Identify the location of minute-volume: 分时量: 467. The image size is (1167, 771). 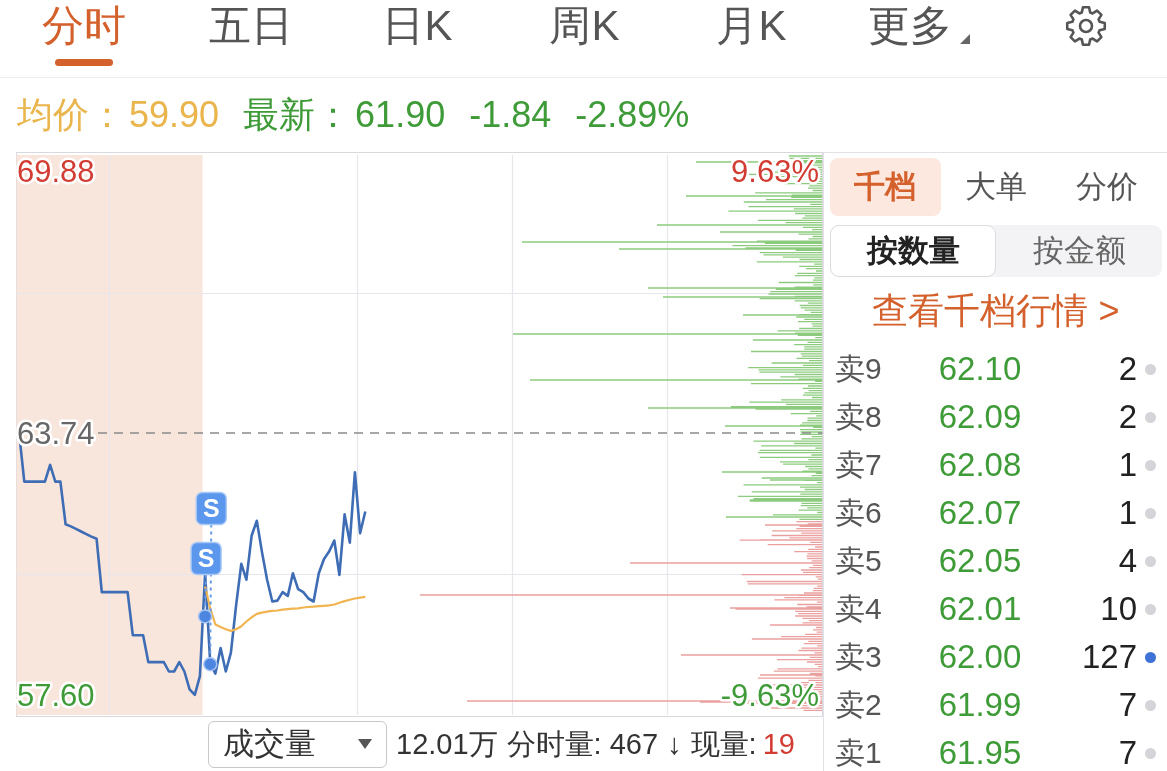
(582, 744).